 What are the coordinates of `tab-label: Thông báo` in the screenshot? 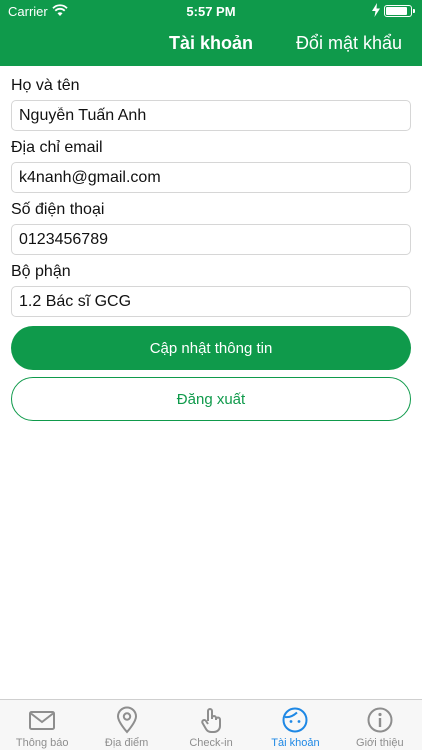 It's located at (42, 743).